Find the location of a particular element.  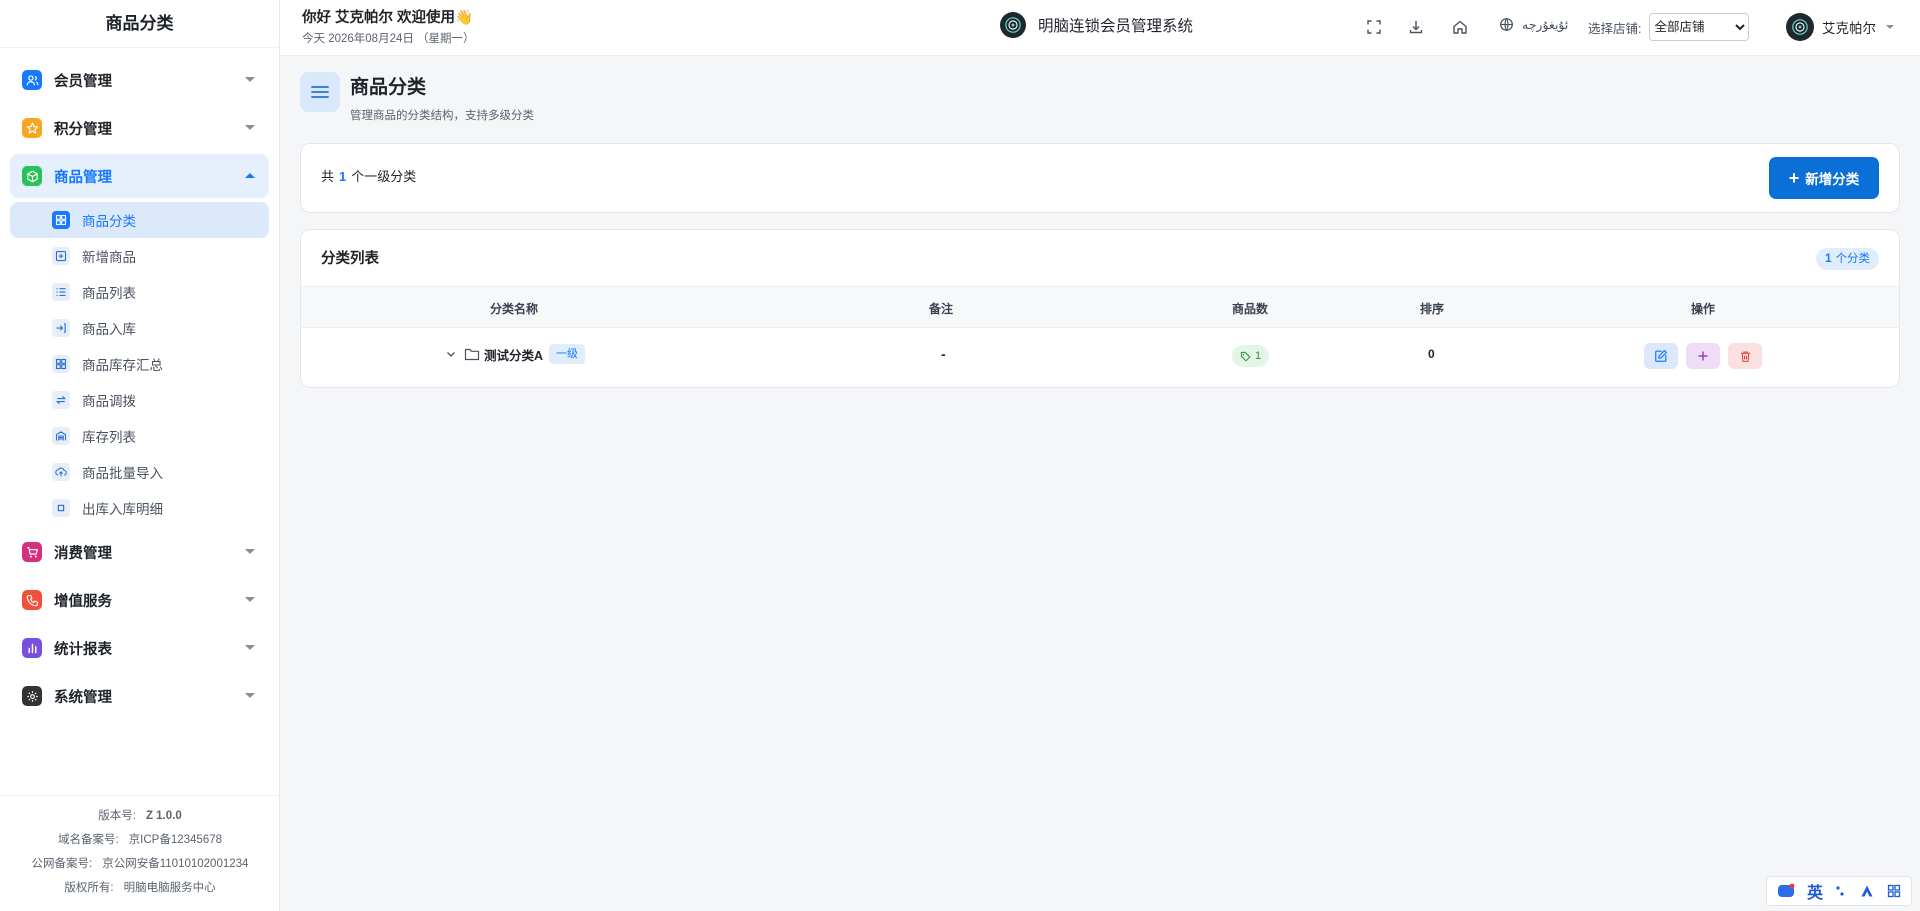

sidebar-item-label: 商品批量导入 is located at coordinates (122, 473).